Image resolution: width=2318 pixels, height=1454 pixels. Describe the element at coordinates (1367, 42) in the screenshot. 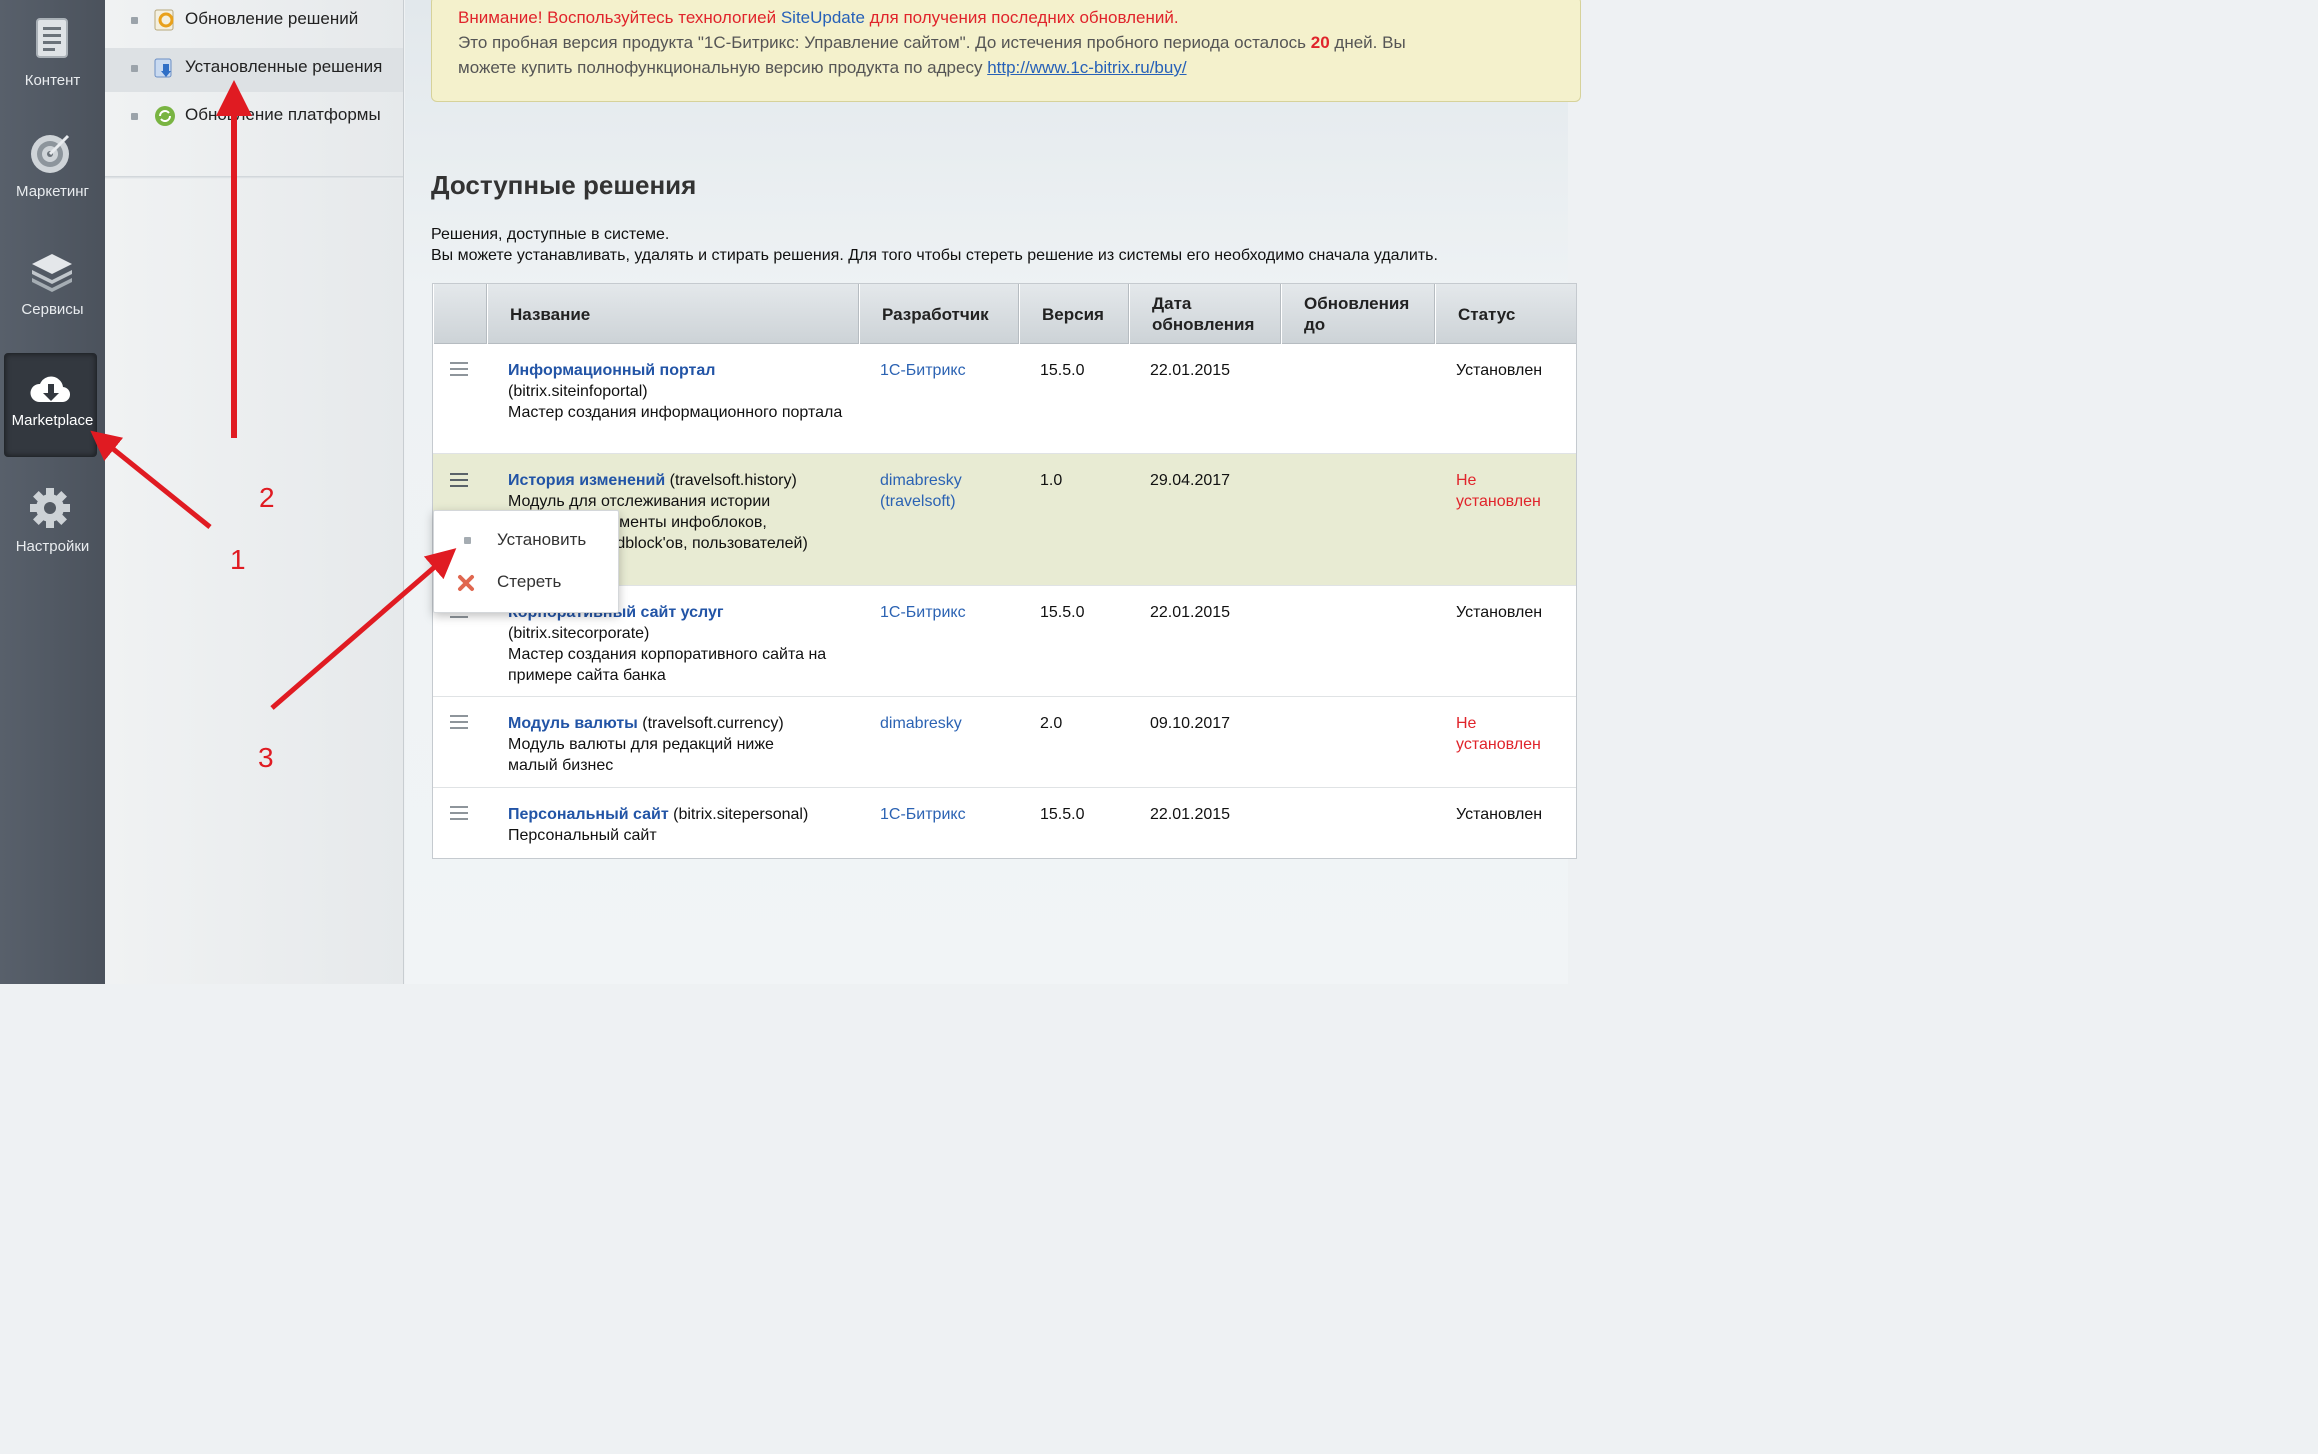

I see `notice-trial-text-end: дней. Вы` at that location.